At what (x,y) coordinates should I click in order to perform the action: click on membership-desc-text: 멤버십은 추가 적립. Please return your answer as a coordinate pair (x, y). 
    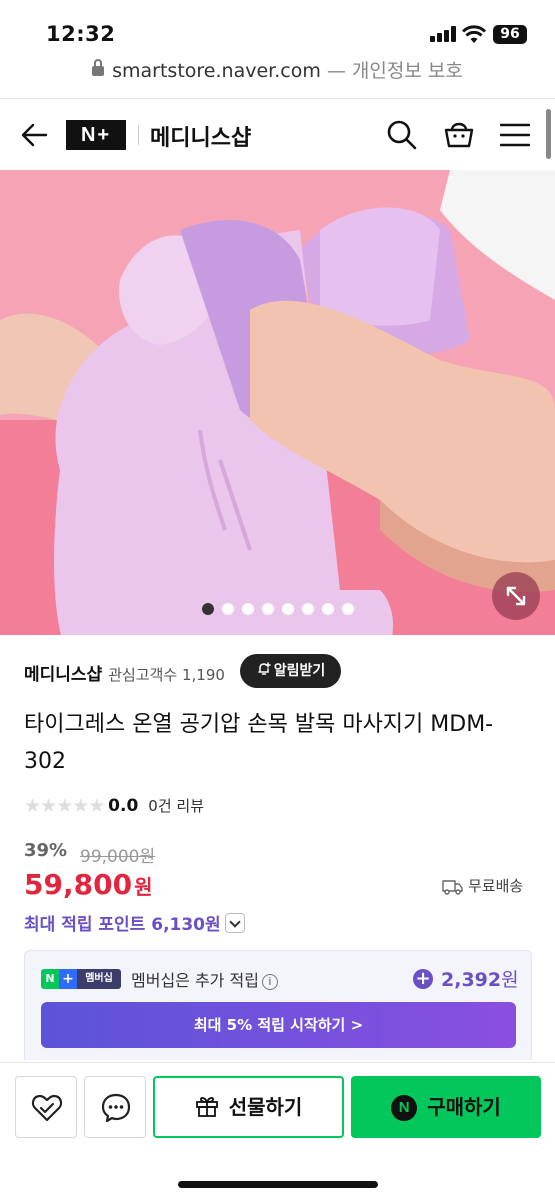
    Looking at the image, I should click on (195, 980).